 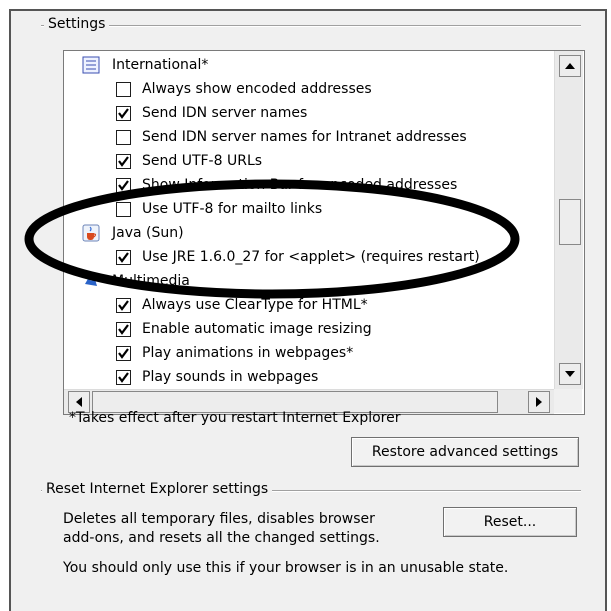 I want to click on tree-option: Always use ClearType for HTML*, so click(x=309, y=305).